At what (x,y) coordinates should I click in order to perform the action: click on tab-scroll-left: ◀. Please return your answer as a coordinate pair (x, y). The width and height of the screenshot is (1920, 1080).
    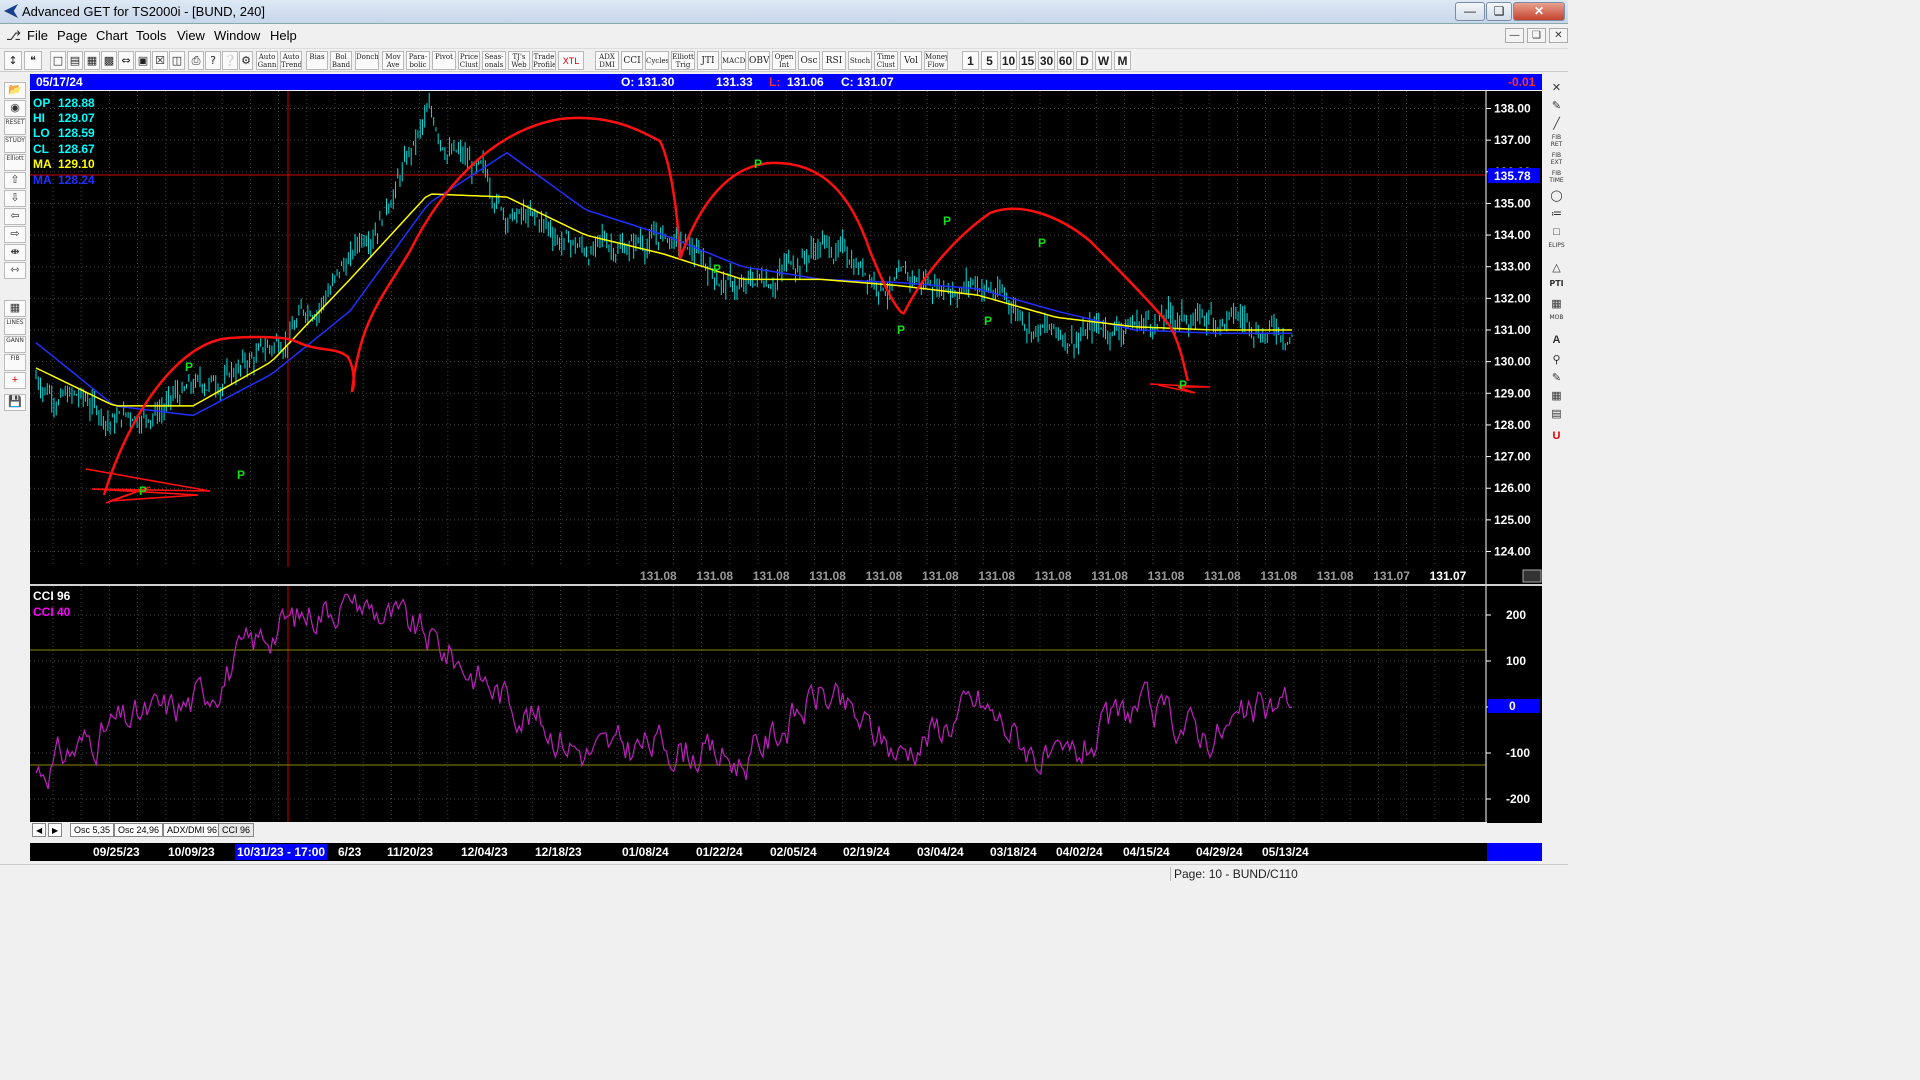
    Looking at the image, I should click on (39, 830).